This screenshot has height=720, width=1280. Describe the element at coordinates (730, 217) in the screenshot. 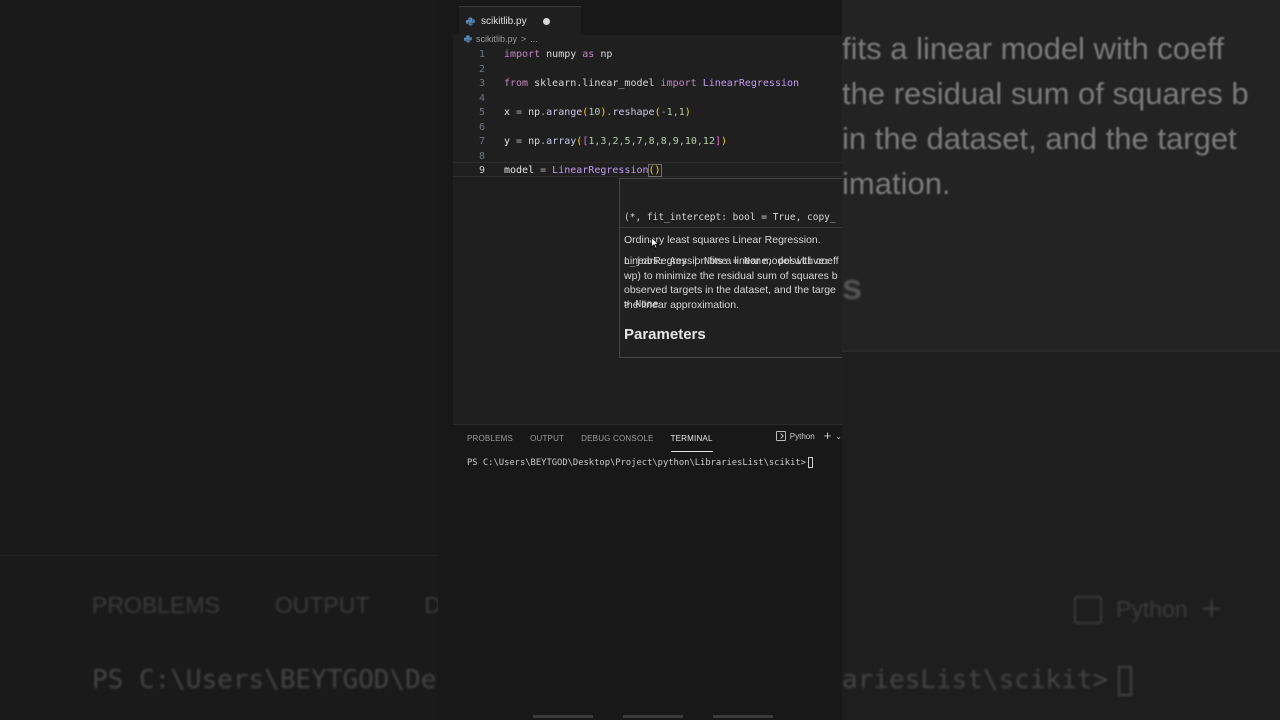

I see `signature-line: (*, fit_intercept: bool = True, copy_` at that location.